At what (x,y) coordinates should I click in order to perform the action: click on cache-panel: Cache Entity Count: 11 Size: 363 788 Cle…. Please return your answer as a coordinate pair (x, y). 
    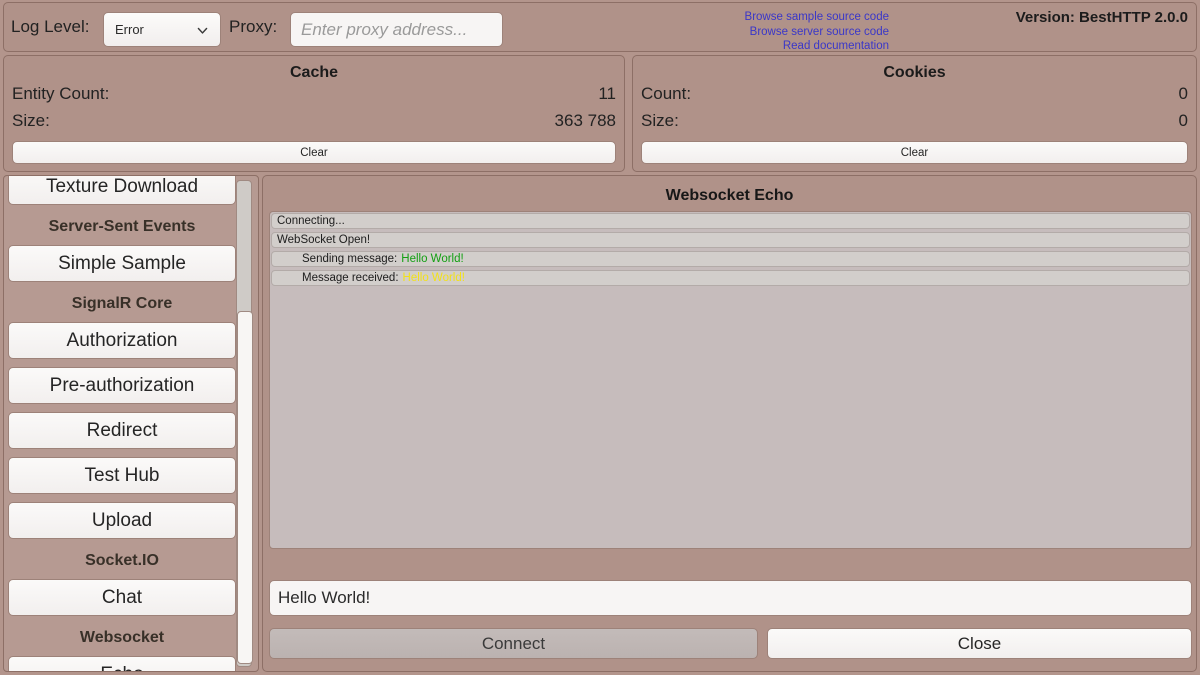
    Looking at the image, I should click on (314, 113).